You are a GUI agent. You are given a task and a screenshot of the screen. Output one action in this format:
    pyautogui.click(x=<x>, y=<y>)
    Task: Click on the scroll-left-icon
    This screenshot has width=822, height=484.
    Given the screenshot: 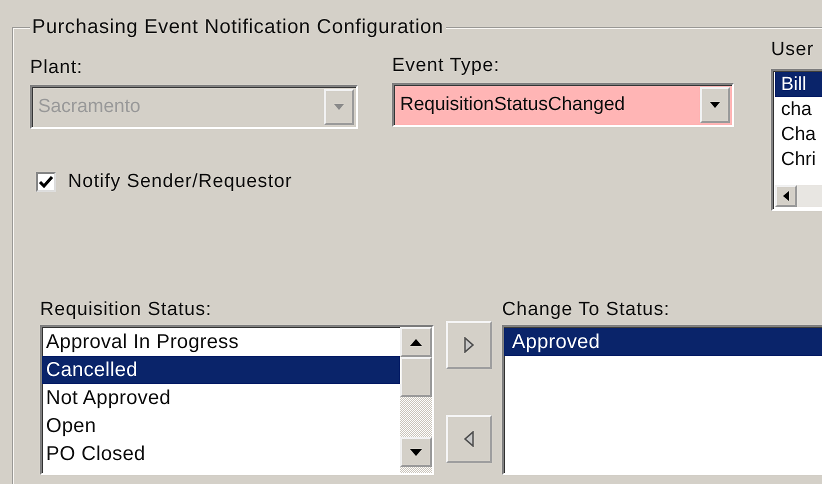 What is the action you would take?
    pyautogui.click(x=786, y=196)
    